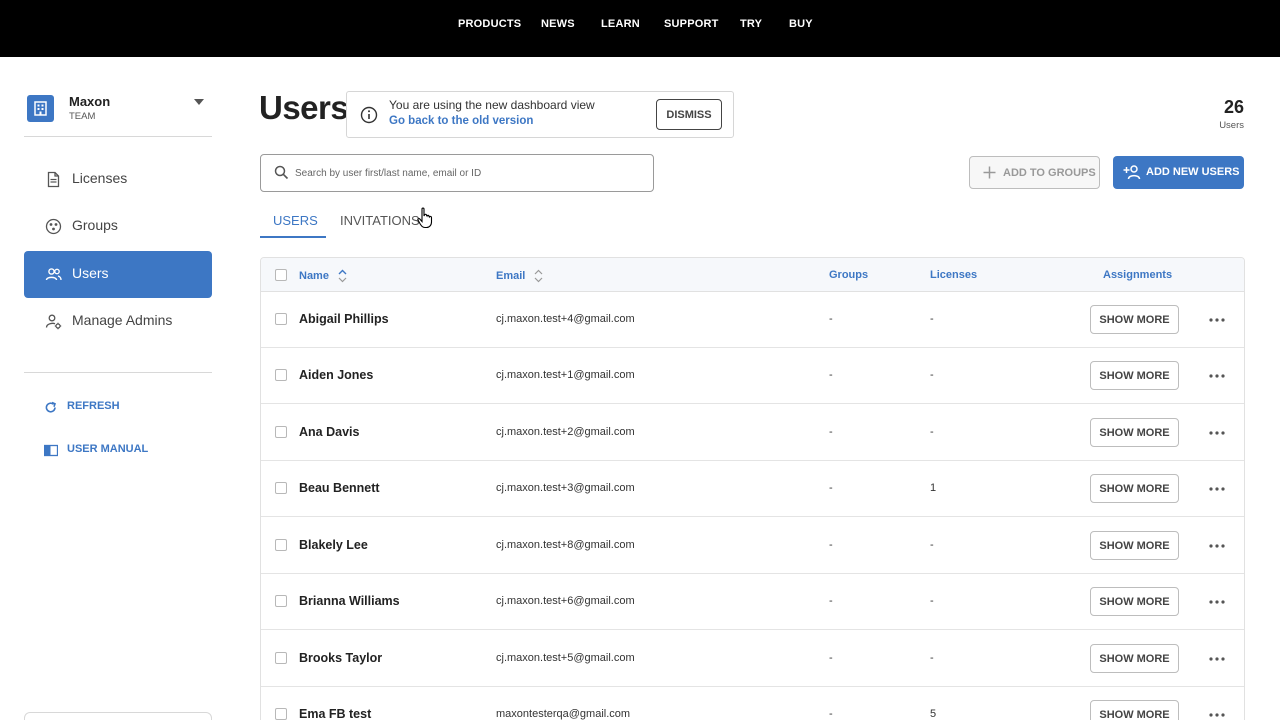 The image size is (1280, 720). Describe the element at coordinates (751, 24) in the screenshot. I see `nav-try: TRY` at that location.